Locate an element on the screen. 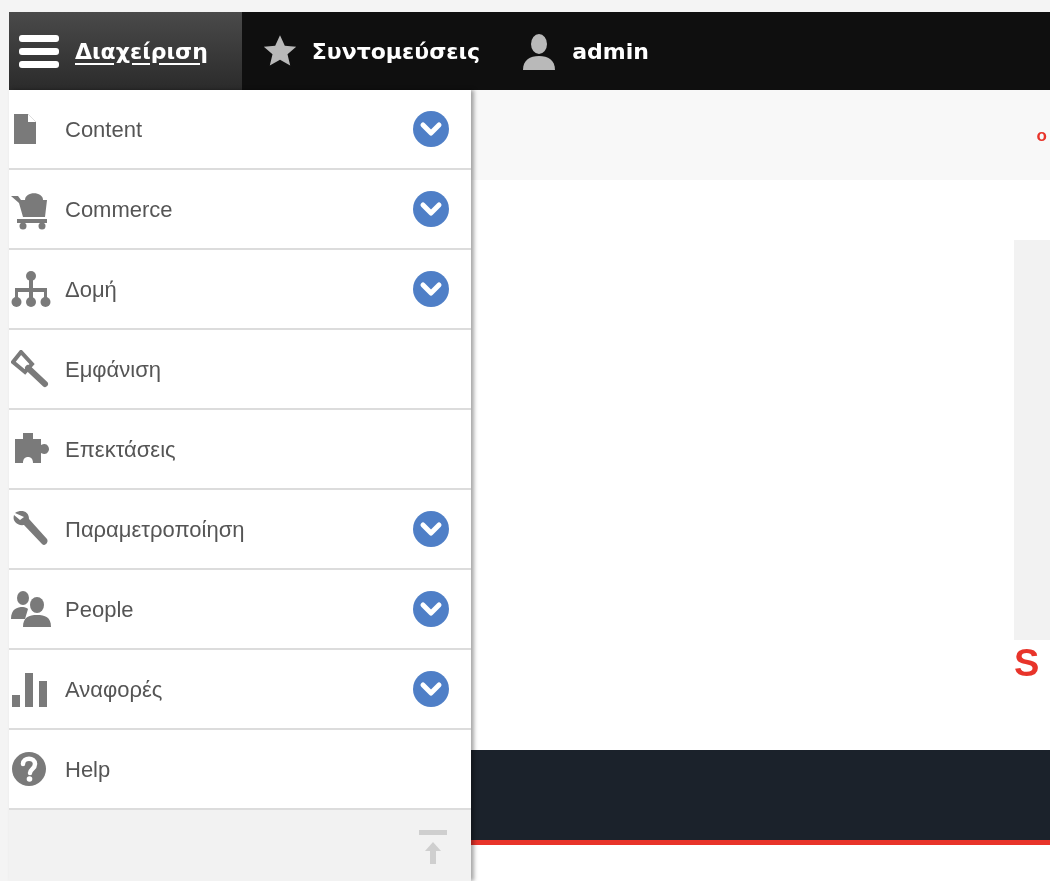  heading: S is located at coordinates (1027, 663).